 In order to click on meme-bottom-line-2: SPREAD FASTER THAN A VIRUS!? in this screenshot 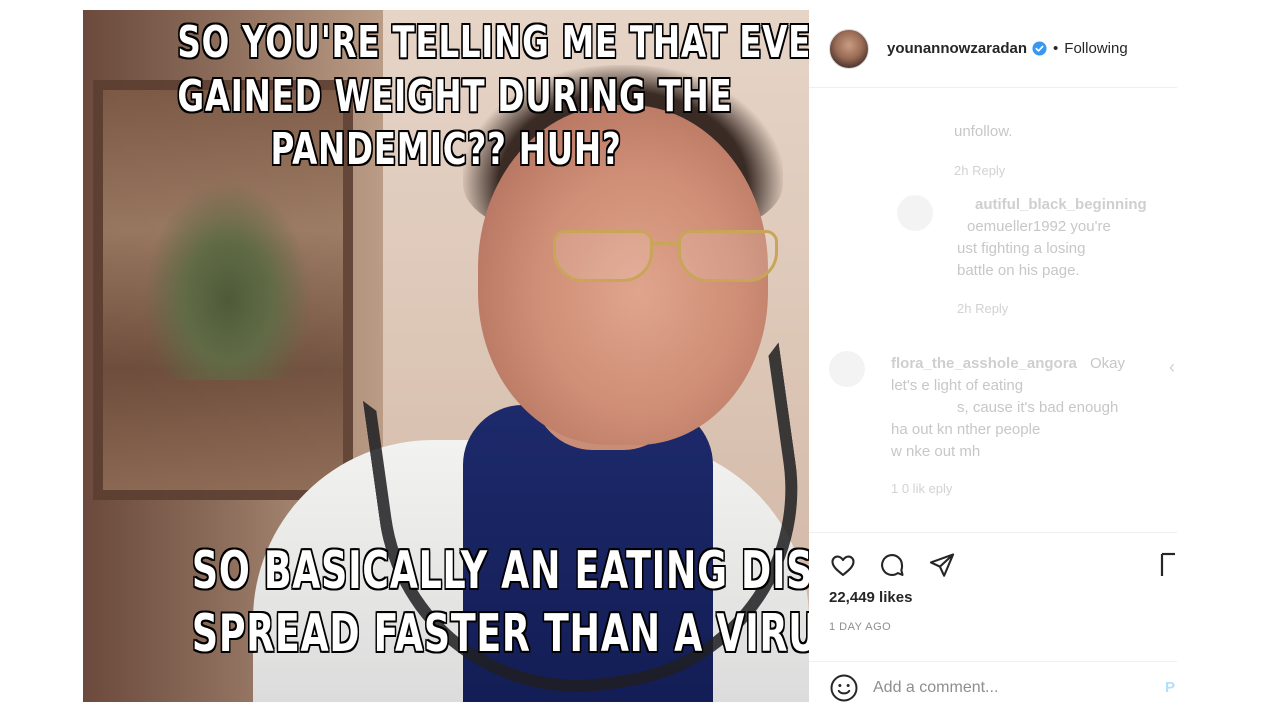, I will do `click(500, 634)`.